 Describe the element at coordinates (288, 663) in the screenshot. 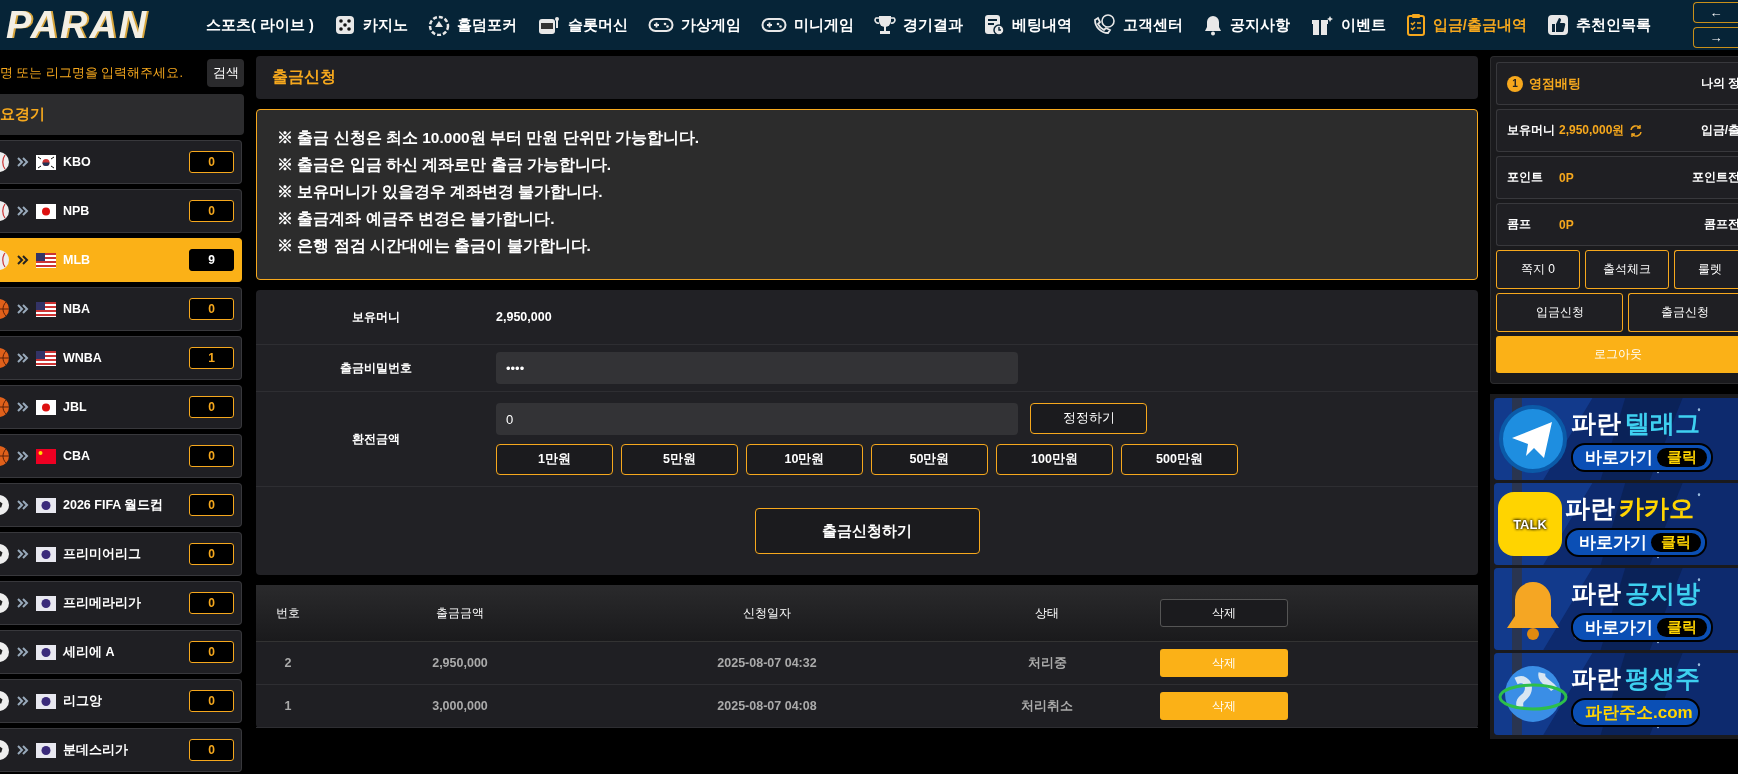

I see `table-cell-text: 2` at that location.